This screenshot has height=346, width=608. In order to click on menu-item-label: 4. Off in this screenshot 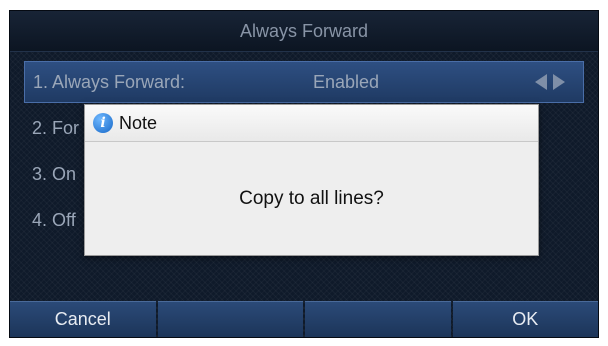, I will do `click(54, 219)`.